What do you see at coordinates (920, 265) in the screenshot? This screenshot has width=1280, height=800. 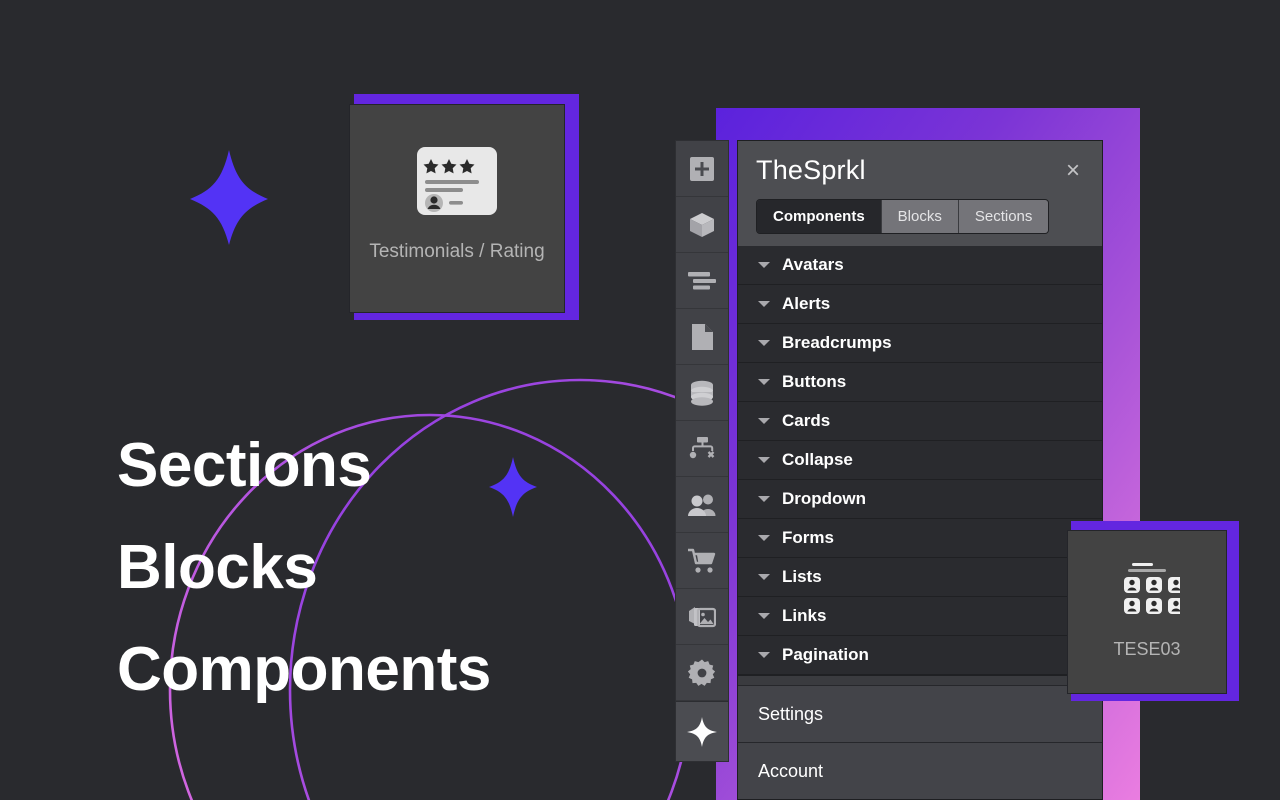 I see `list-item: Avatars` at bounding box center [920, 265].